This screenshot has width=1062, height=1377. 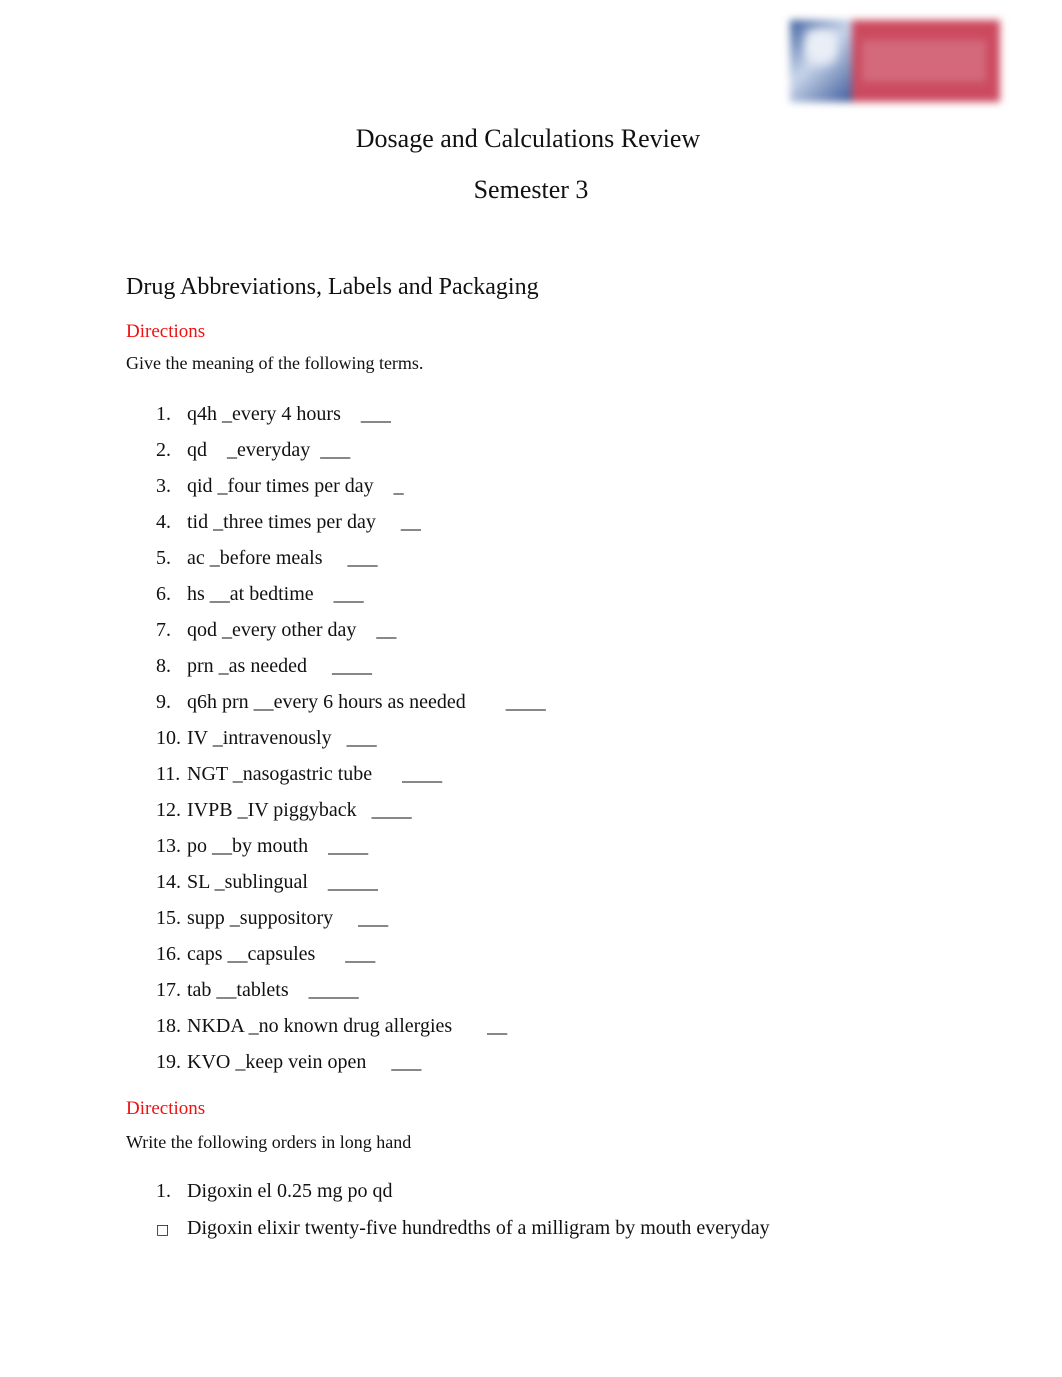 What do you see at coordinates (288, 918) in the screenshot?
I see `term-text: supp _suppository ___` at bounding box center [288, 918].